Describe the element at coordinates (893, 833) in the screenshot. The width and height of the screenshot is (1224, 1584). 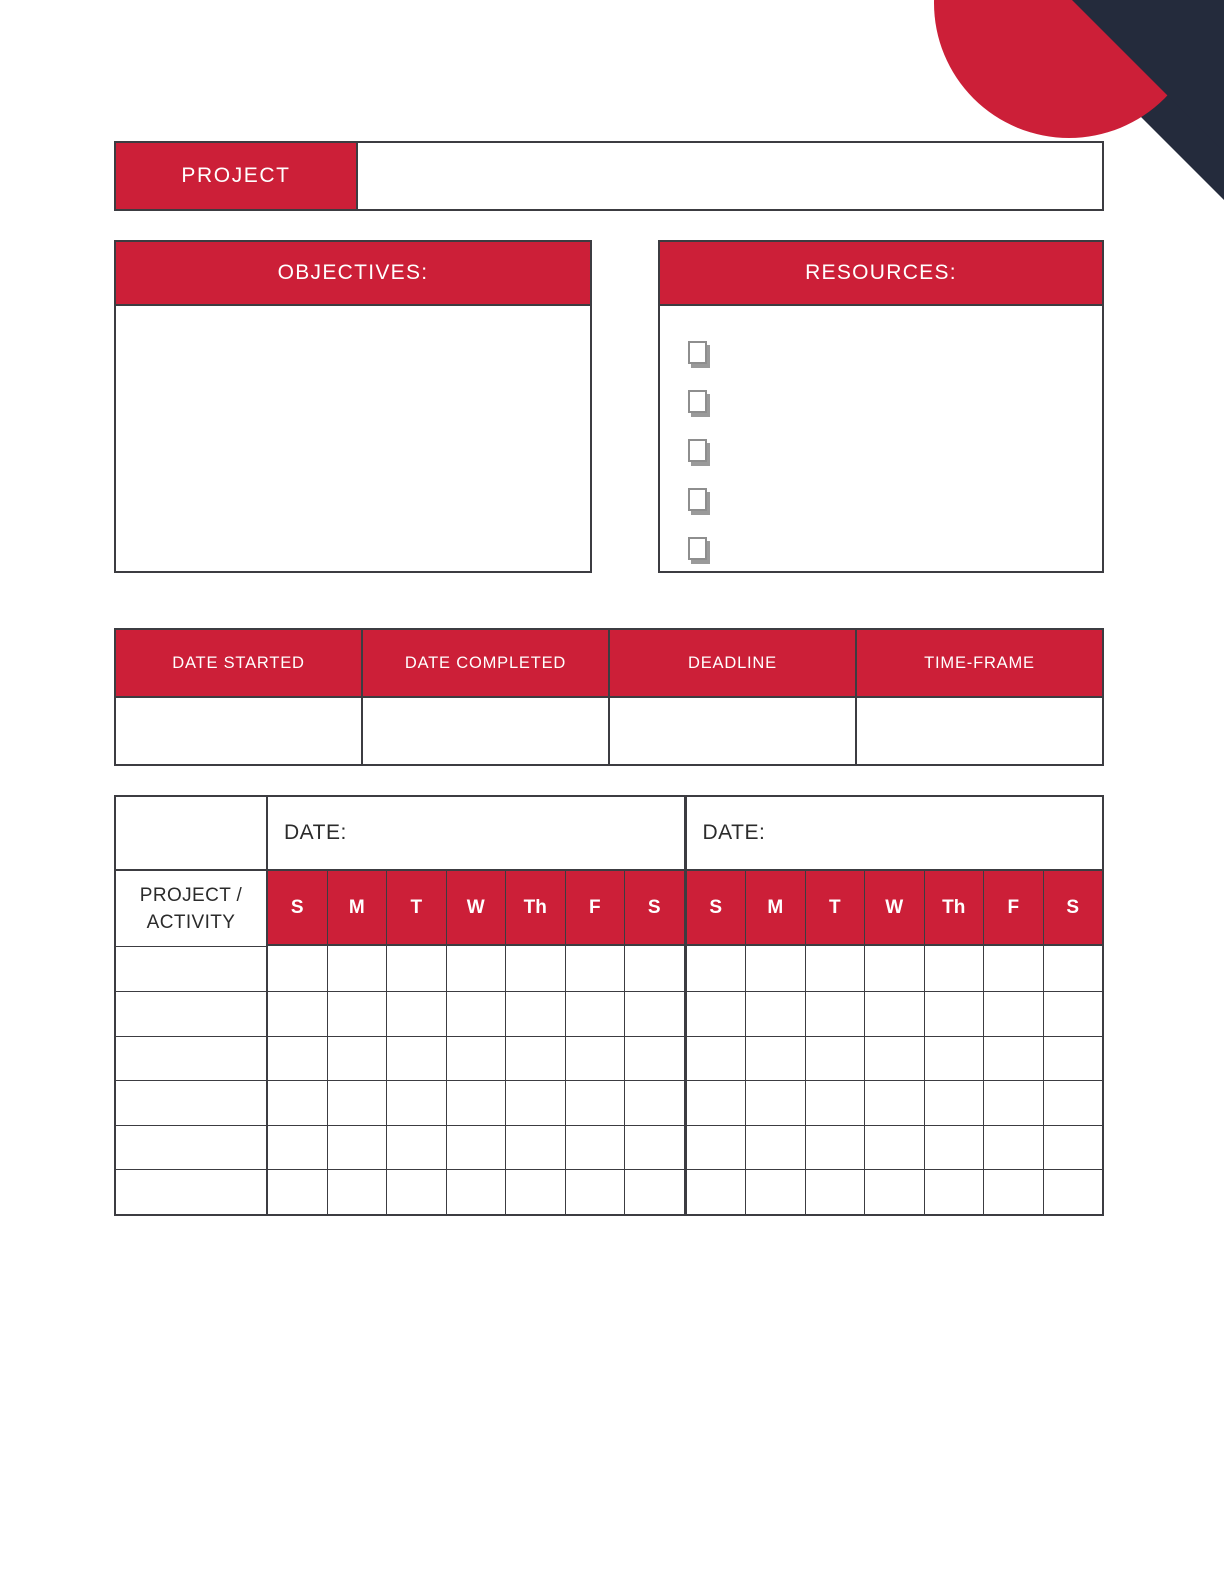
I see `week2-date-input: DATE:` at that location.